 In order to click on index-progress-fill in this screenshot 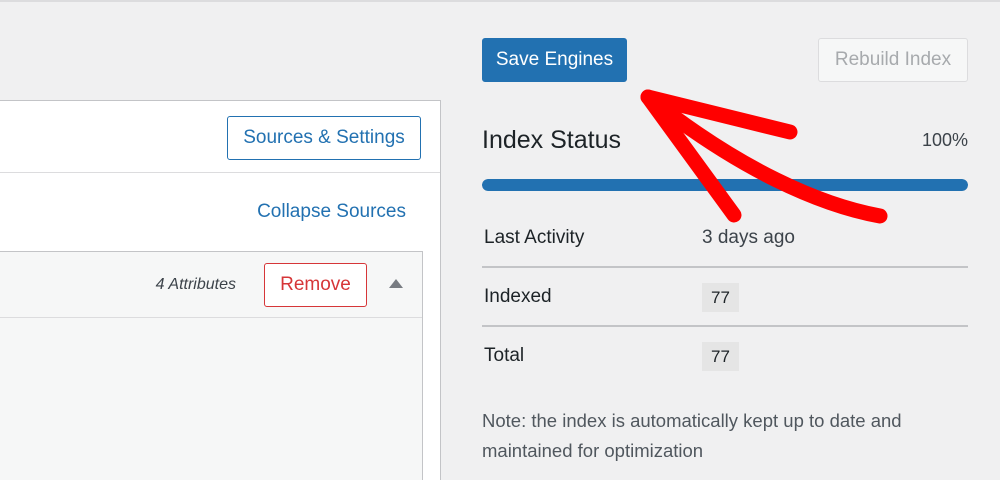, I will do `click(725, 185)`.